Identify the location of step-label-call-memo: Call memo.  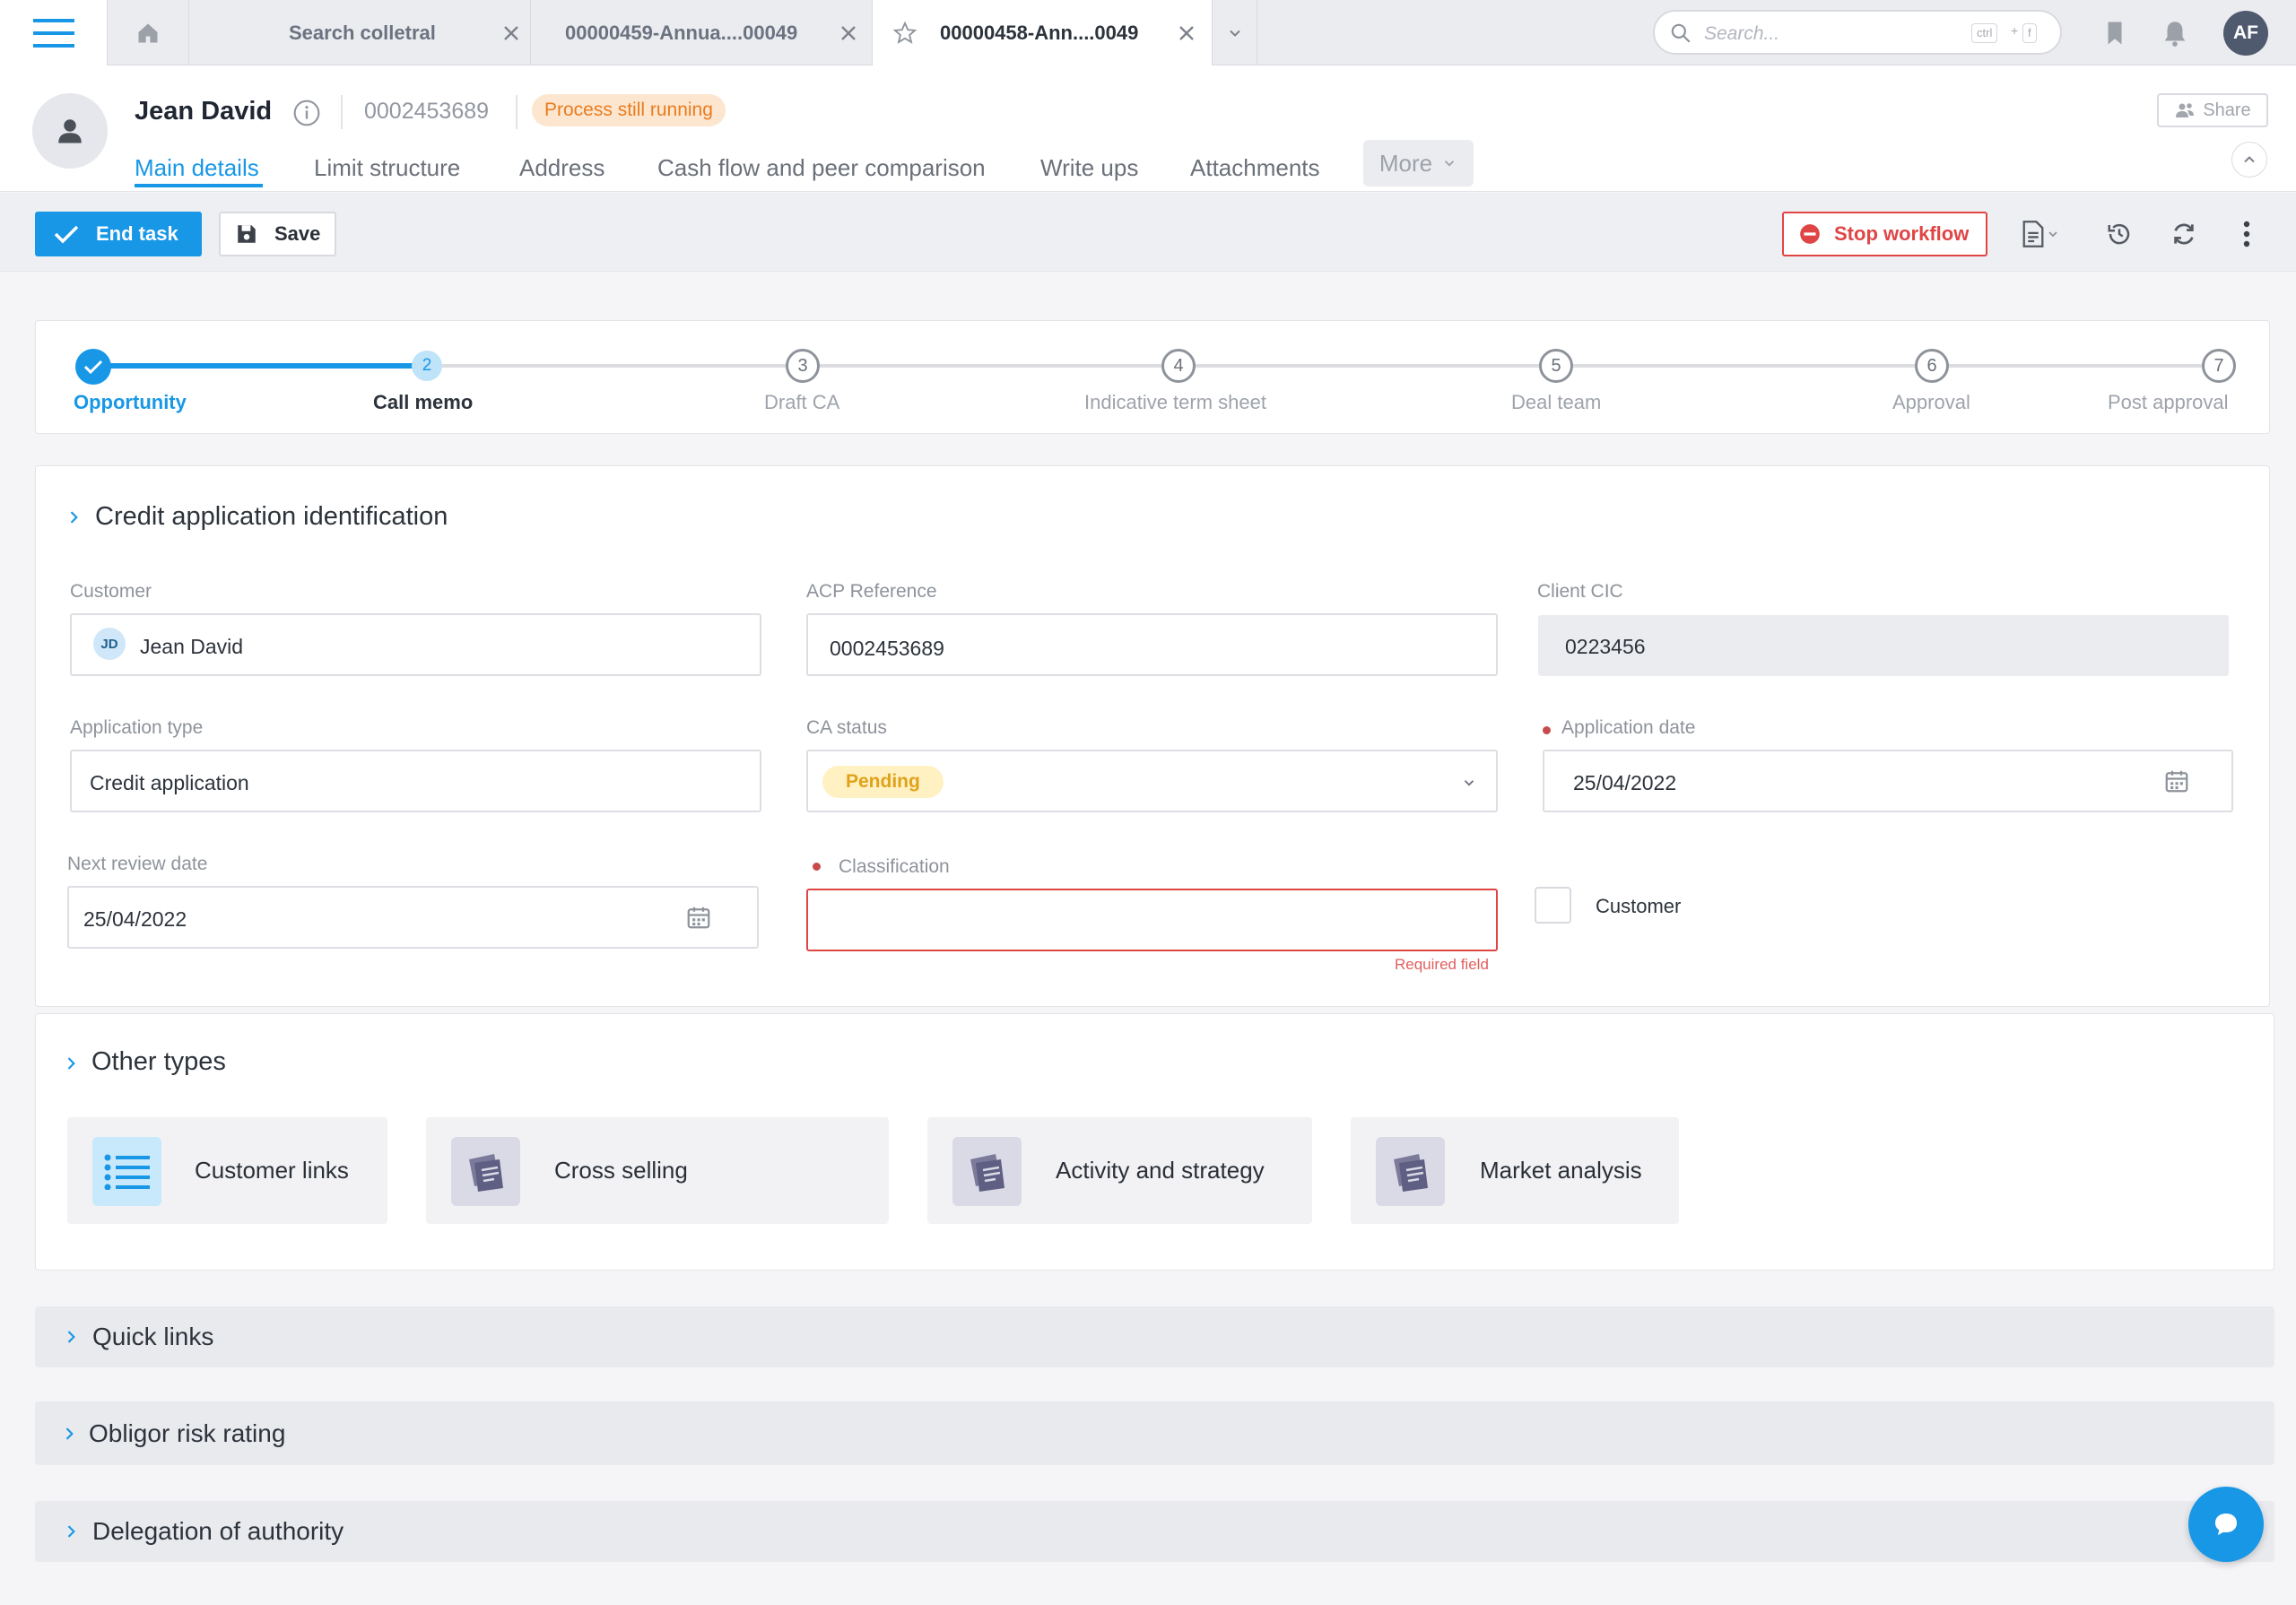
(423, 402).